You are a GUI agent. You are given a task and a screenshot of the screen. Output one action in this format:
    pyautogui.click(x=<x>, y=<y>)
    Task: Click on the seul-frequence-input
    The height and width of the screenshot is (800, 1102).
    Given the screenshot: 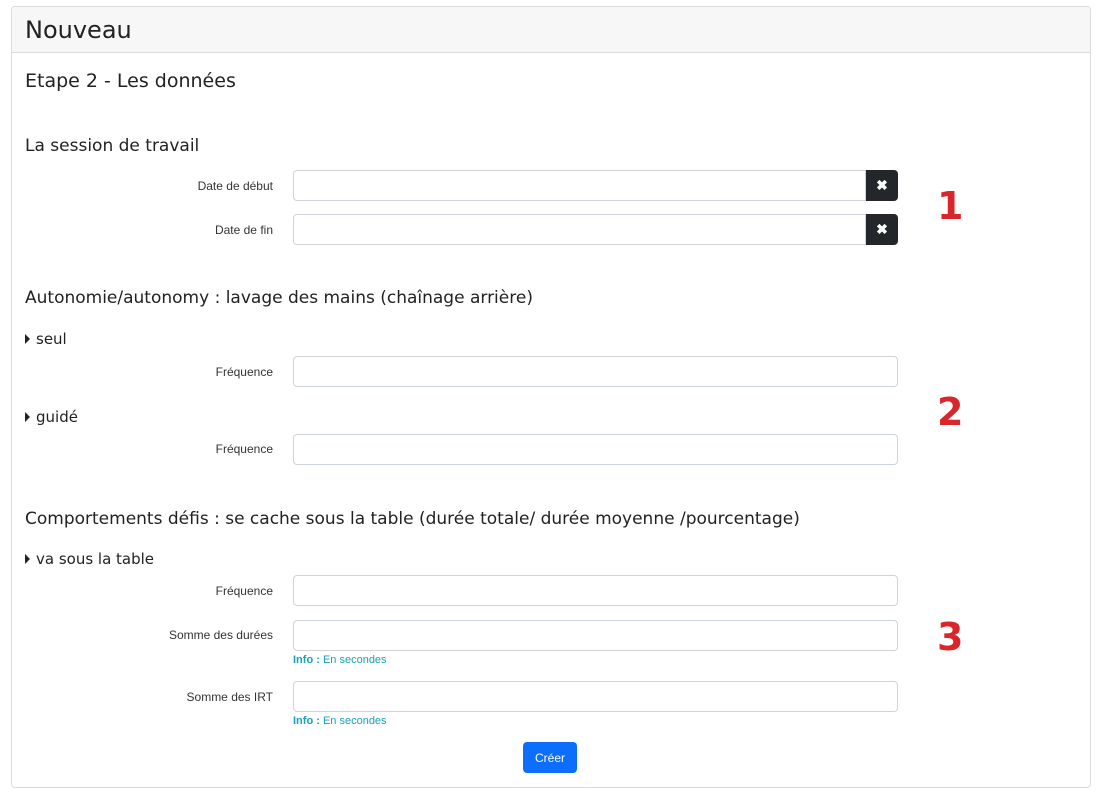 What is the action you would take?
    pyautogui.click(x=595, y=371)
    